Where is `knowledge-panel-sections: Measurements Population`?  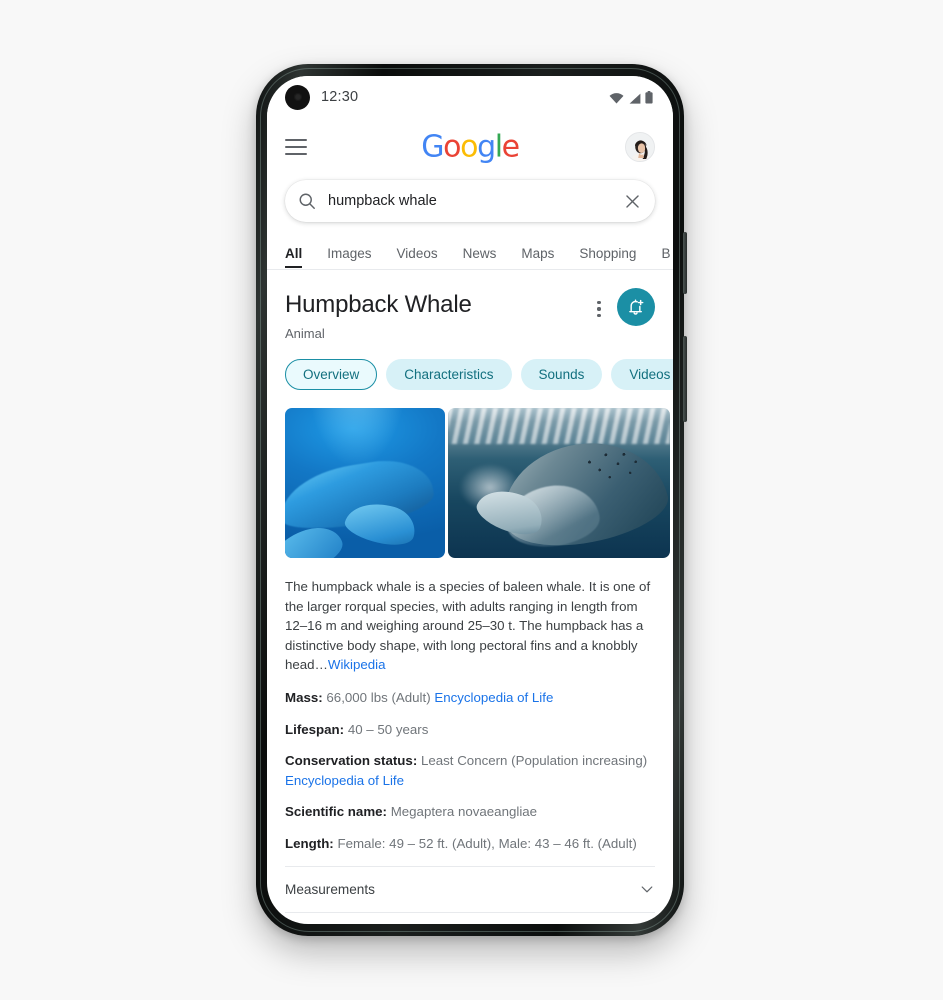
knowledge-panel-sections: Measurements Population is located at coordinates (470, 894).